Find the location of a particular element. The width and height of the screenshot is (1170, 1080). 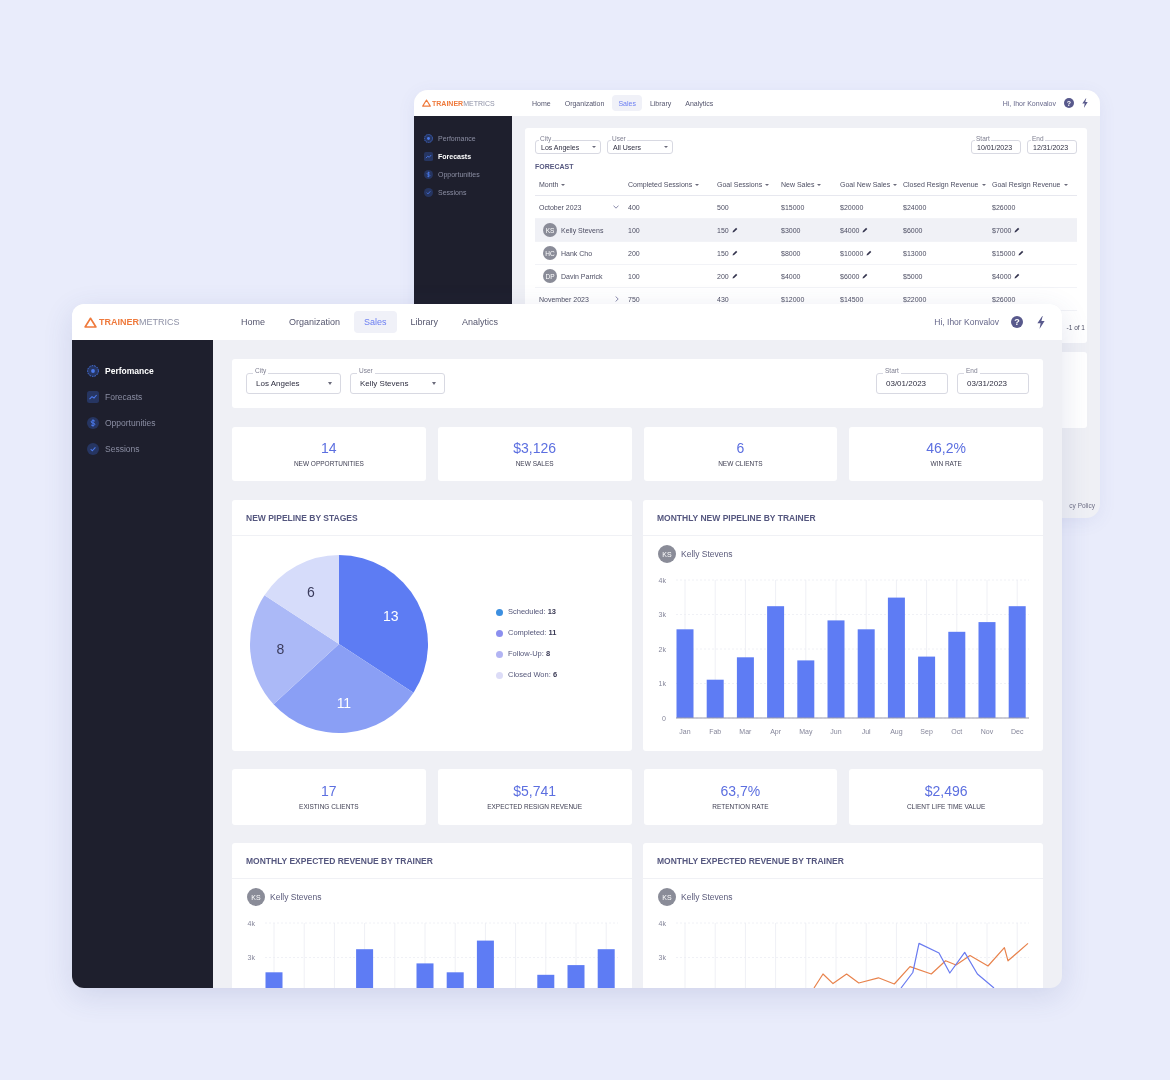

stat-value: 46,2% is located at coordinates (946, 447).